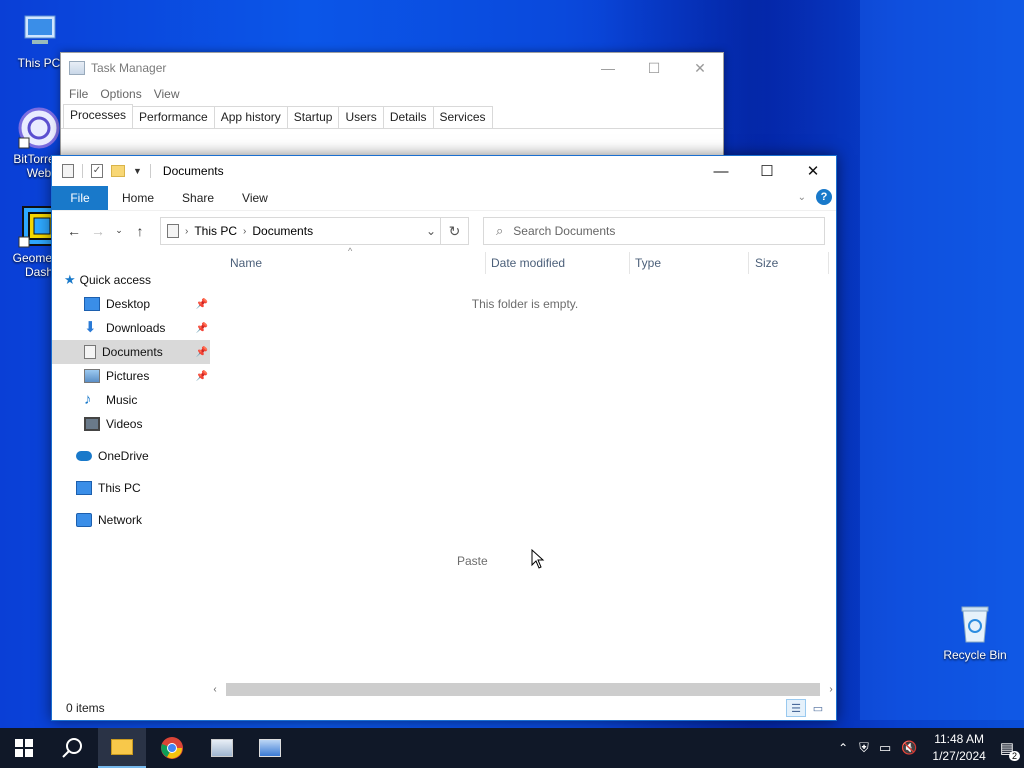  I want to click on desktop-icon-recycle-bin: Recycle Bin, so click(975, 632).